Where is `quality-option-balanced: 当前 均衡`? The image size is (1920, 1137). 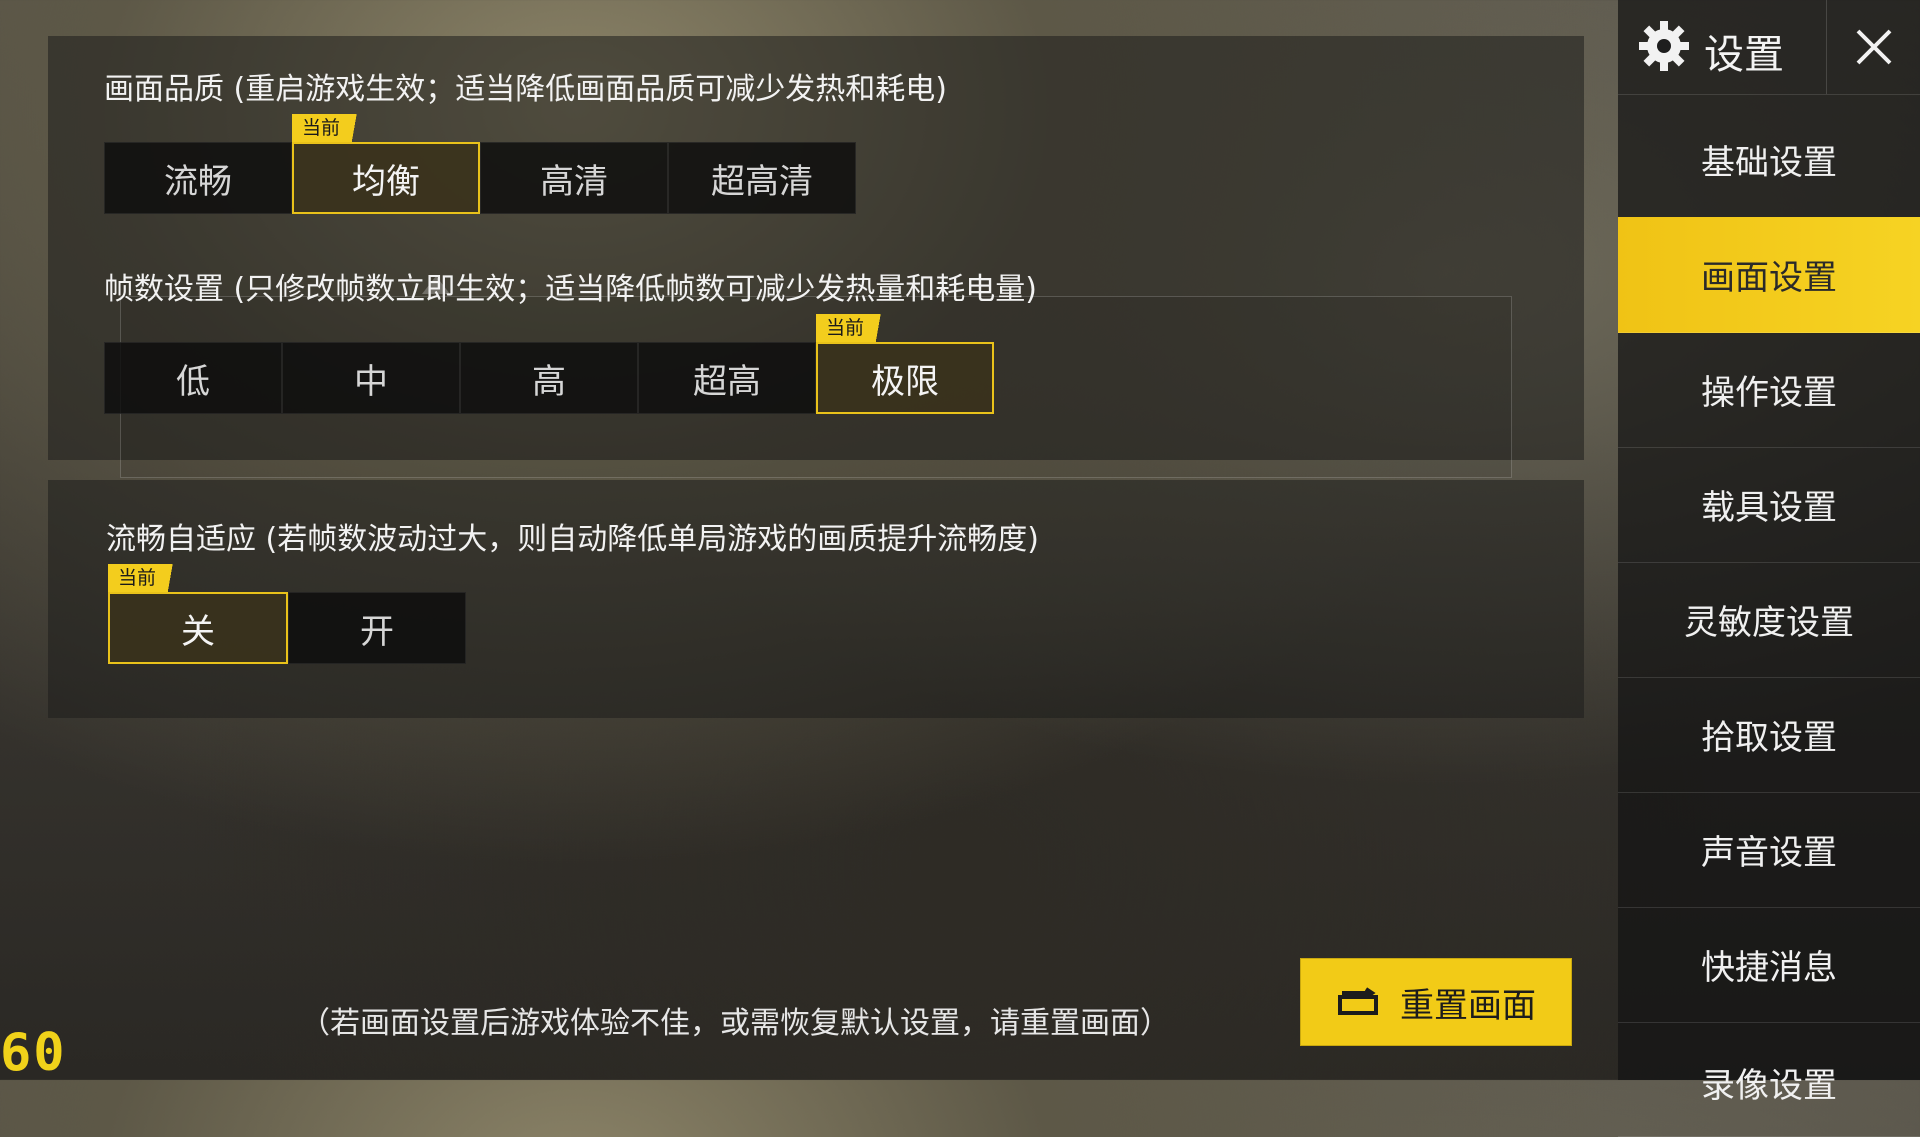 quality-option-balanced: 当前 均衡 is located at coordinates (386, 164).